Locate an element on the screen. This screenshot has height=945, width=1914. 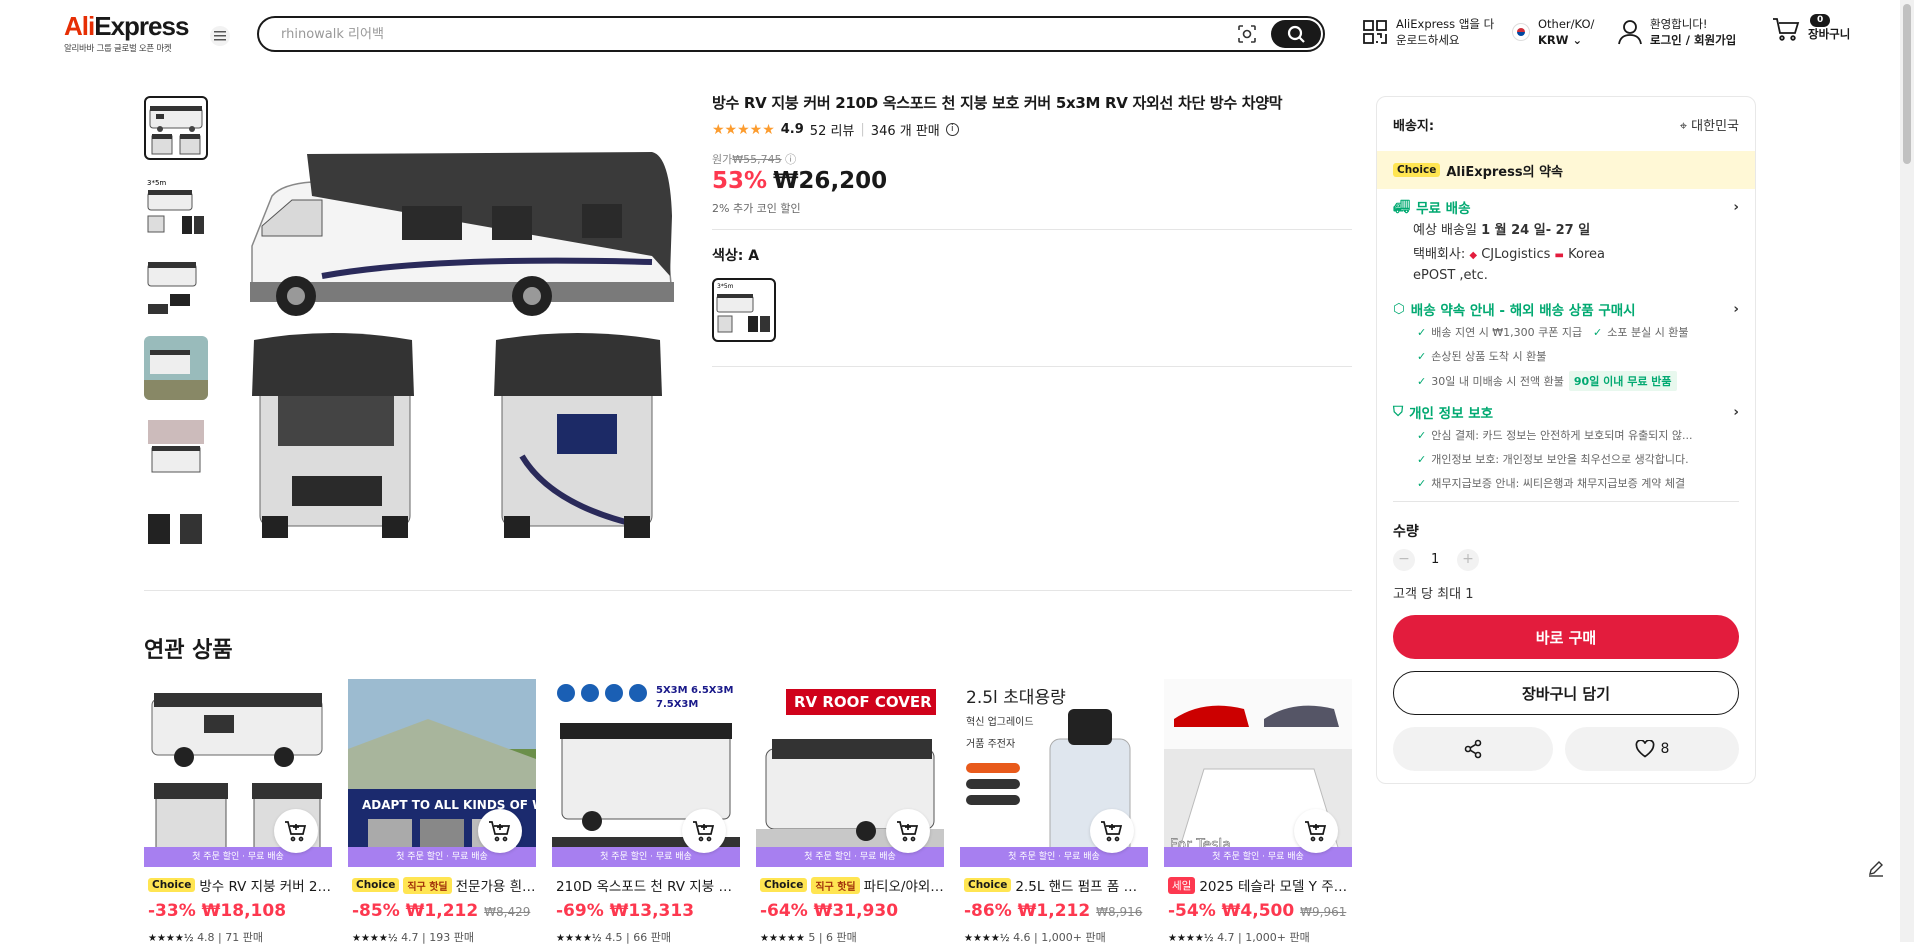
card-title: Choice직구 핫딜파티오/야외 RV 지붕 커버 is located at coordinates (852, 885).